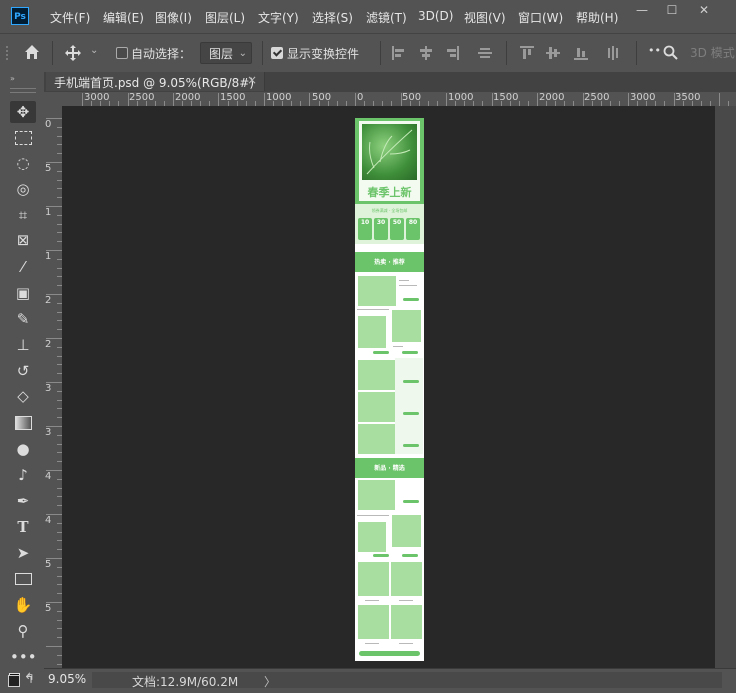 The width and height of the screenshot is (736, 693). What do you see at coordinates (278, 17) in the screenshot?
I see `menu-type: 文字(Y)` at bounding box center [278, 17].